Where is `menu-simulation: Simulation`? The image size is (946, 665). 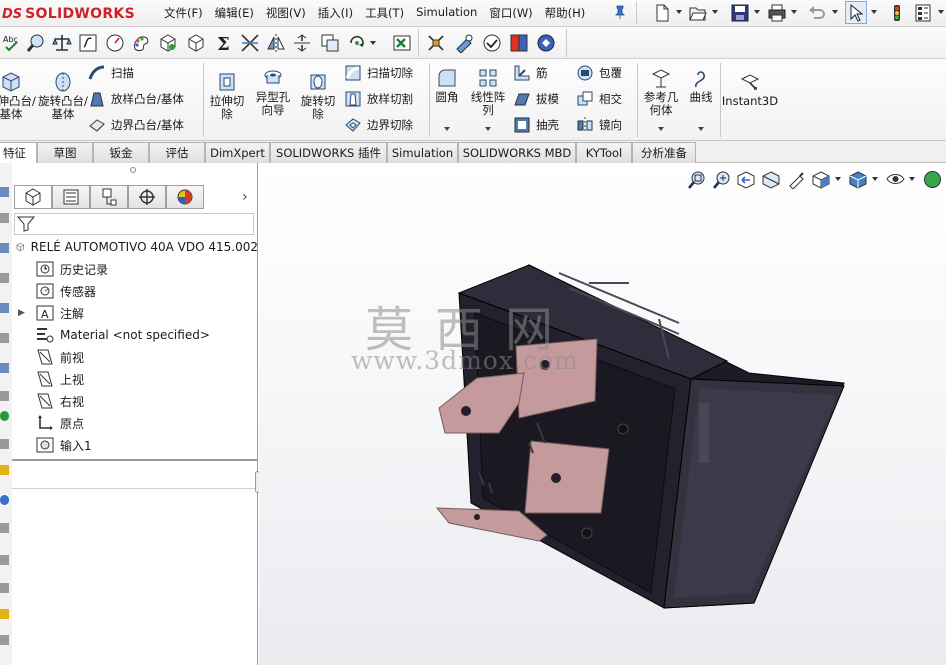 menu-simulation: Simulation is located at coordinates (446, 13).